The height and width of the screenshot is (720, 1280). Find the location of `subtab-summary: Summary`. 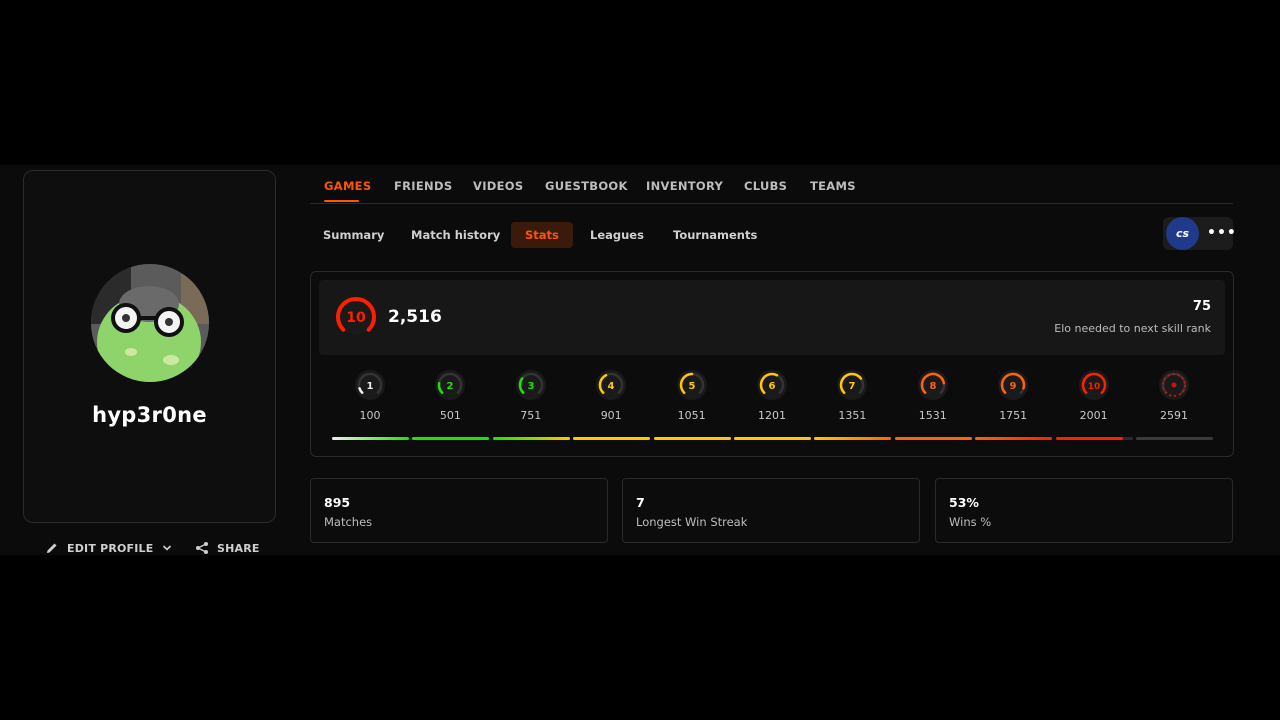

subtab-summary: Summary is located at coordinates (353, 235).